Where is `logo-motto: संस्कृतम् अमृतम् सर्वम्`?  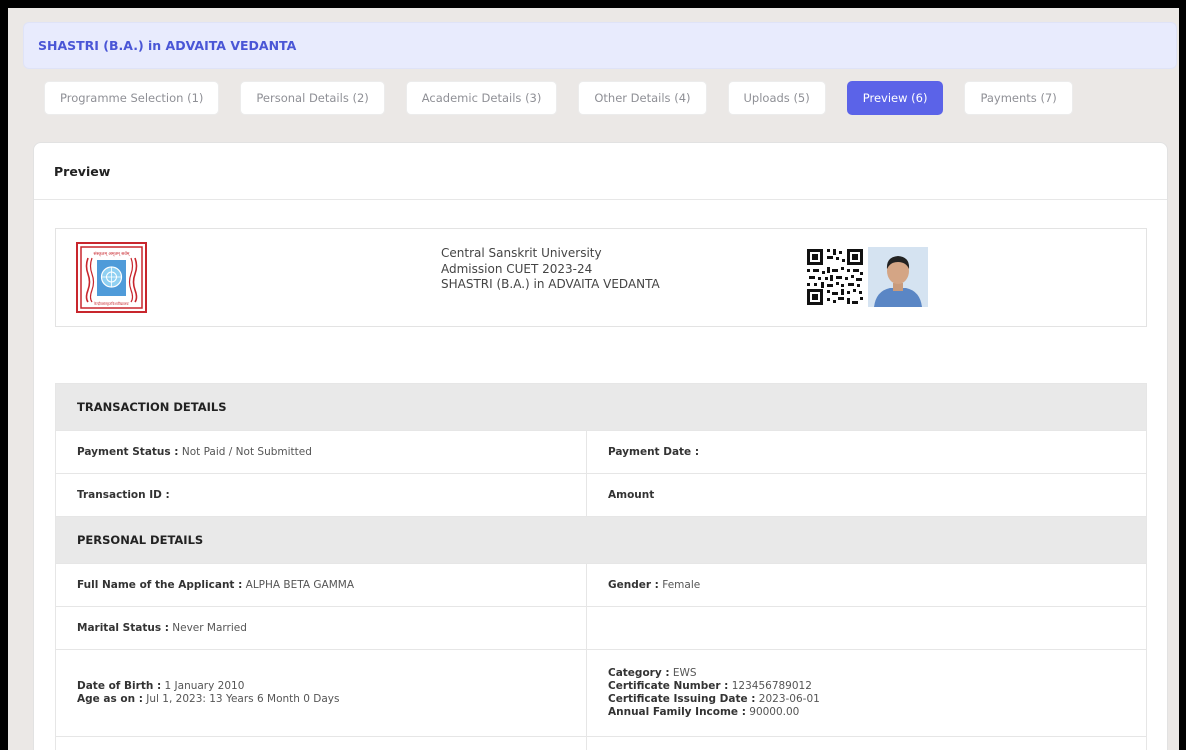 logo-motto: संस्कृतम् अमृतम् सर्वम् is located at coordinates (112, 253).